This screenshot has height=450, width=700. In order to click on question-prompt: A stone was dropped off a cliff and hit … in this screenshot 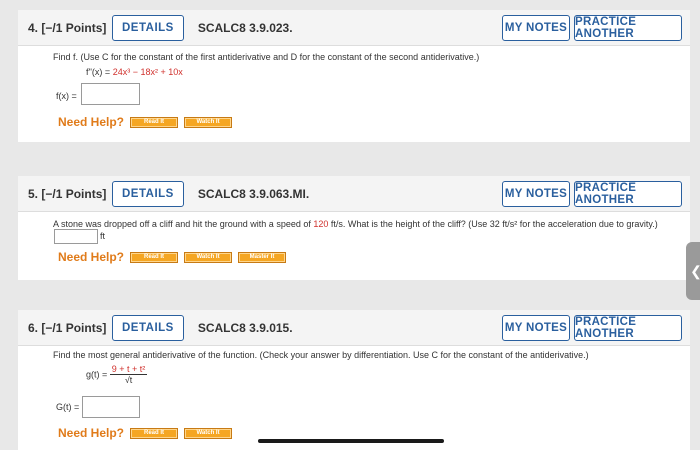, I will do `click(355, 224)`.